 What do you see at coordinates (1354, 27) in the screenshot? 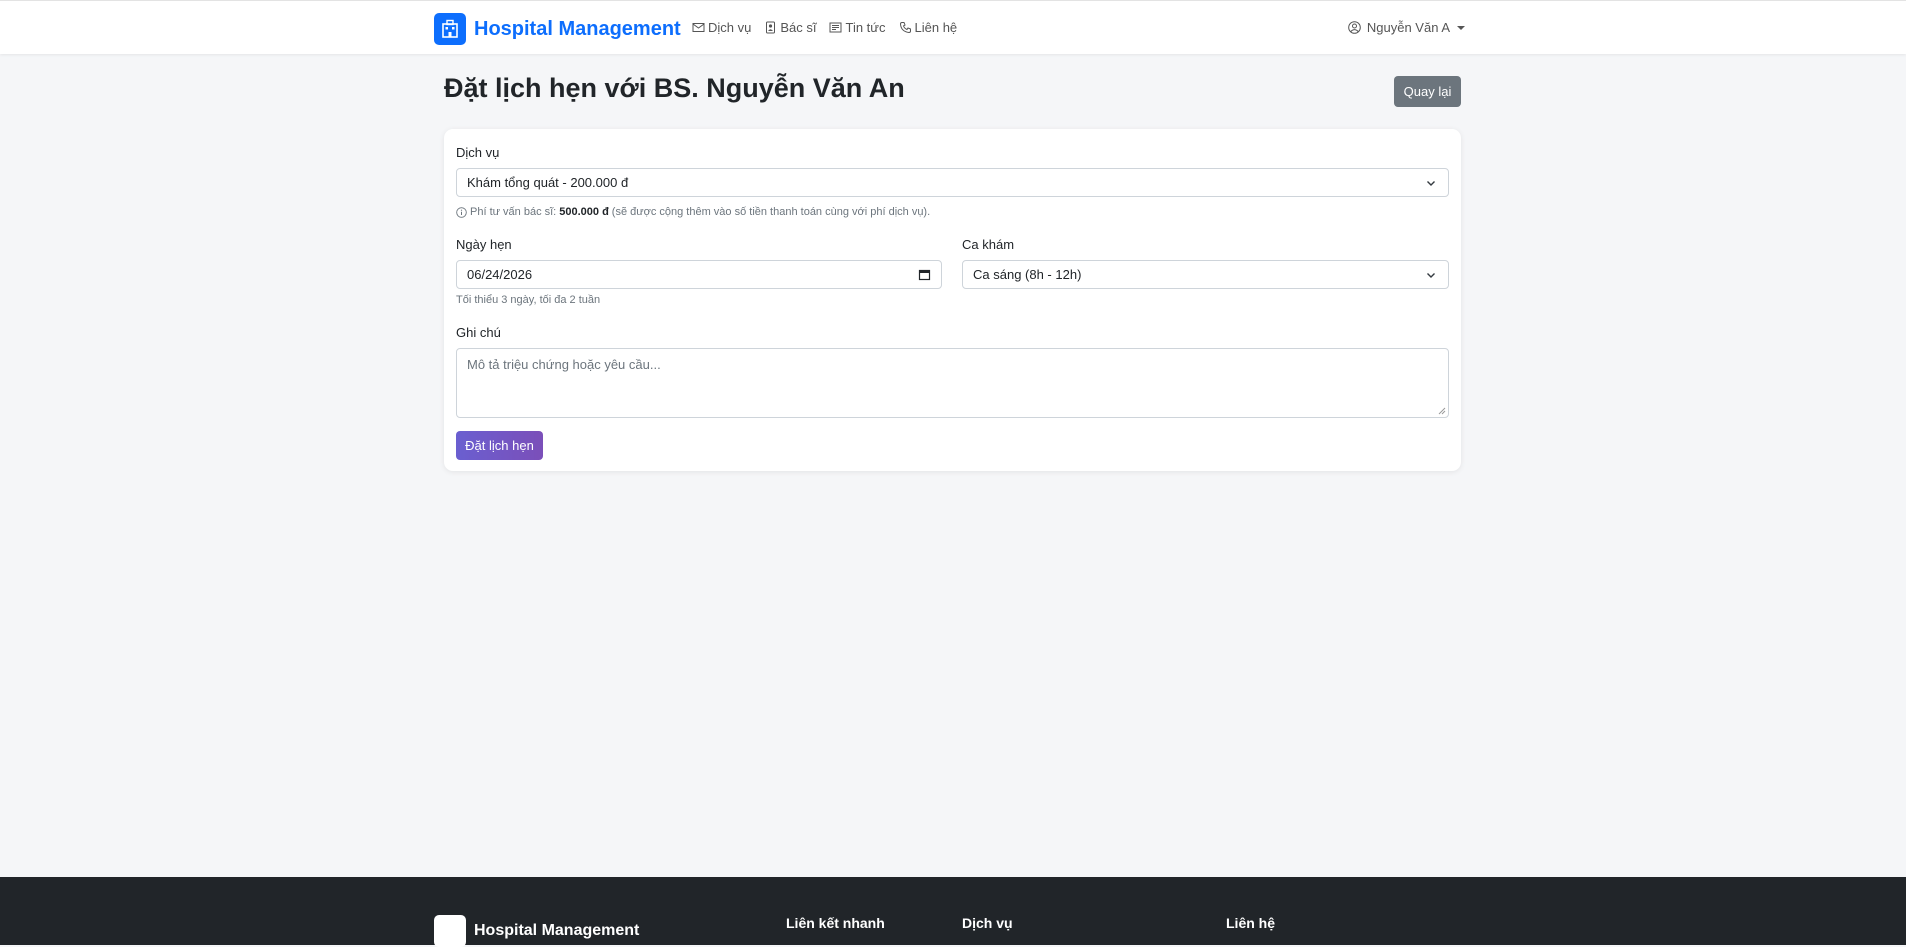
I see `user-circle-icon` at bounding box center [1354, 27].